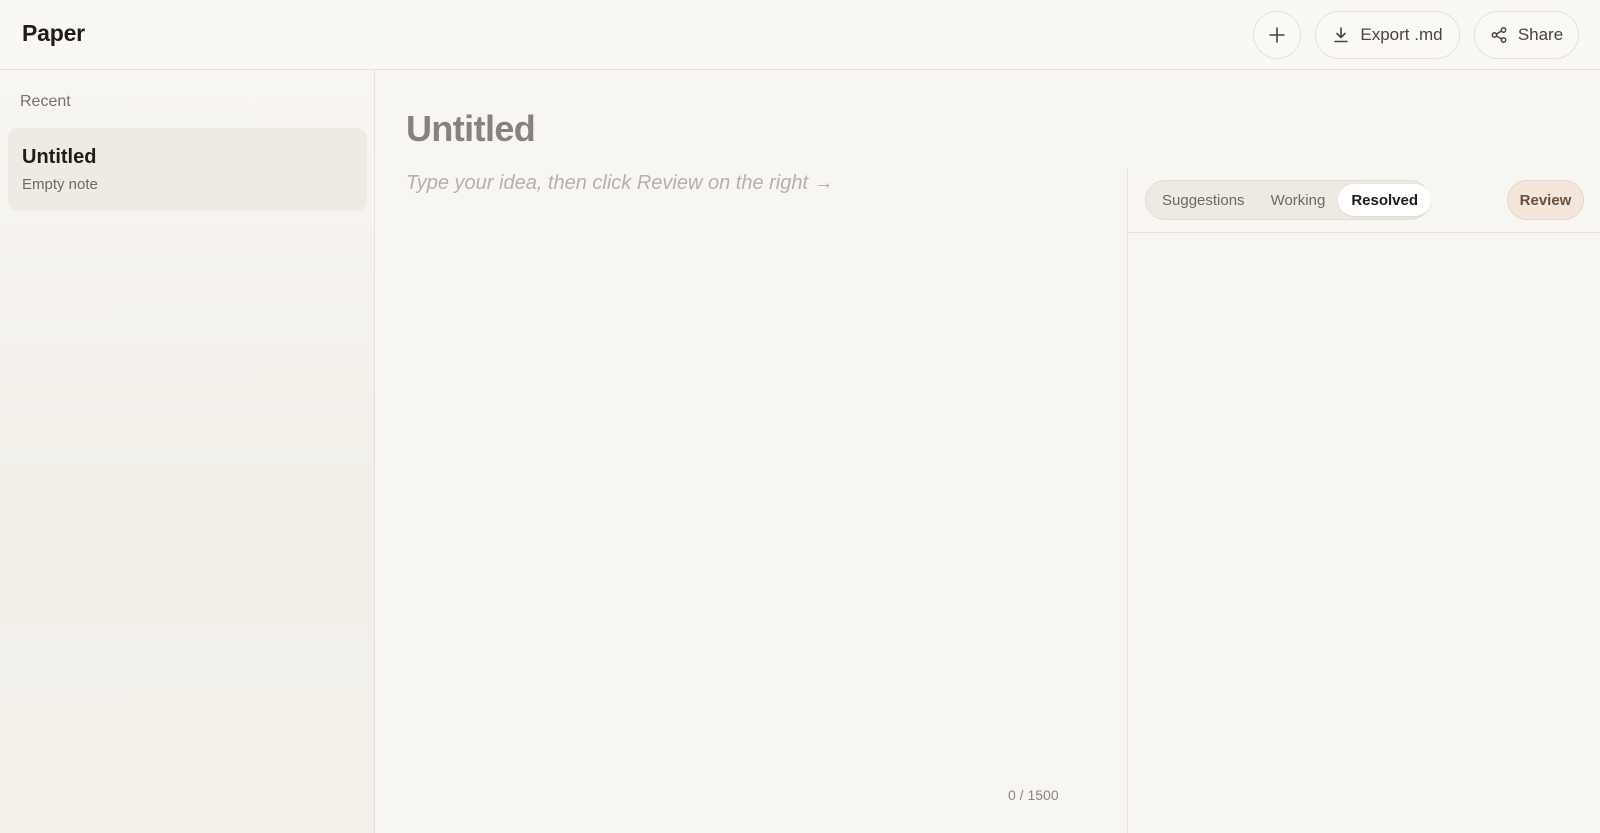 The width and height of the screenshot is (1600, 833). What do you see at coordinates (800, 35) in the screenshot?
I see `top-bar: Paper Export .md Share` at bounding box center [800, 35].